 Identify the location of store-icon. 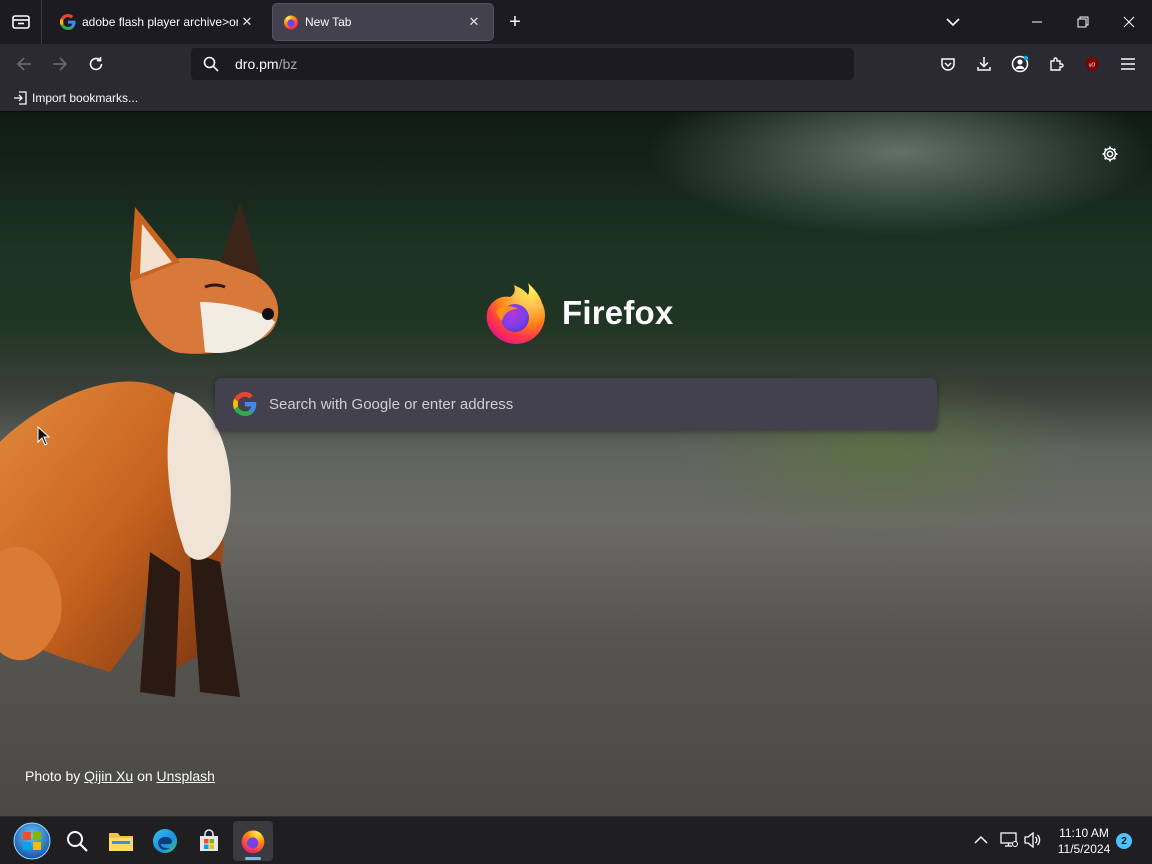
(209, 840).